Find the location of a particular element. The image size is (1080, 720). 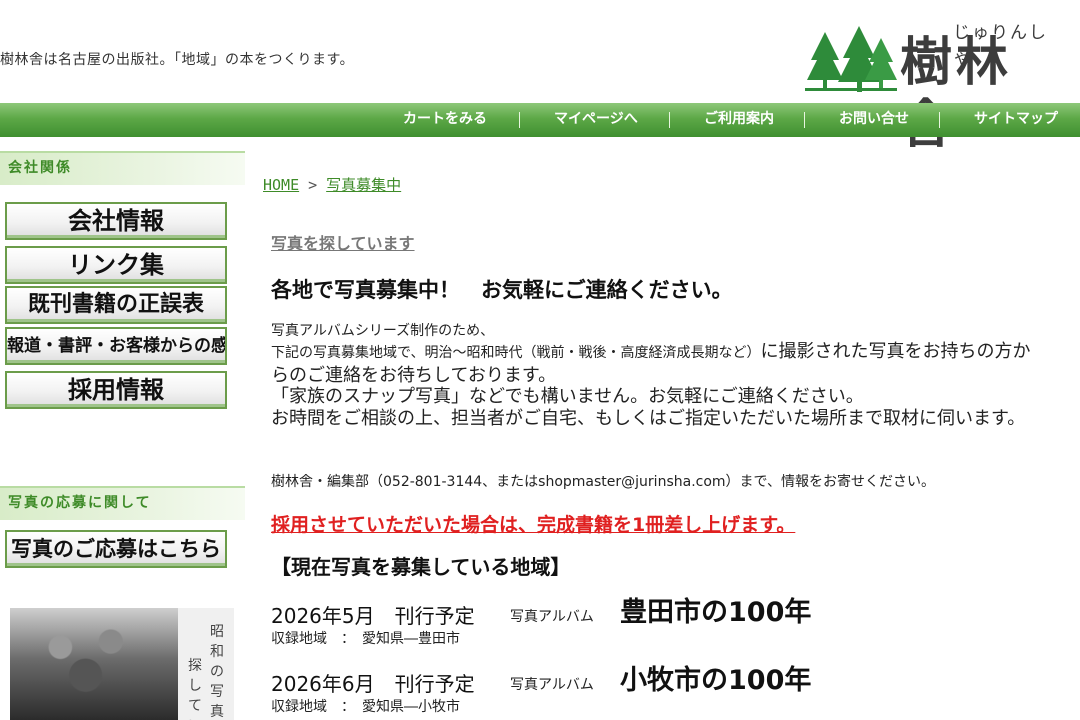

nav-contact: お問い合せ is located at coordinates (874, 120).